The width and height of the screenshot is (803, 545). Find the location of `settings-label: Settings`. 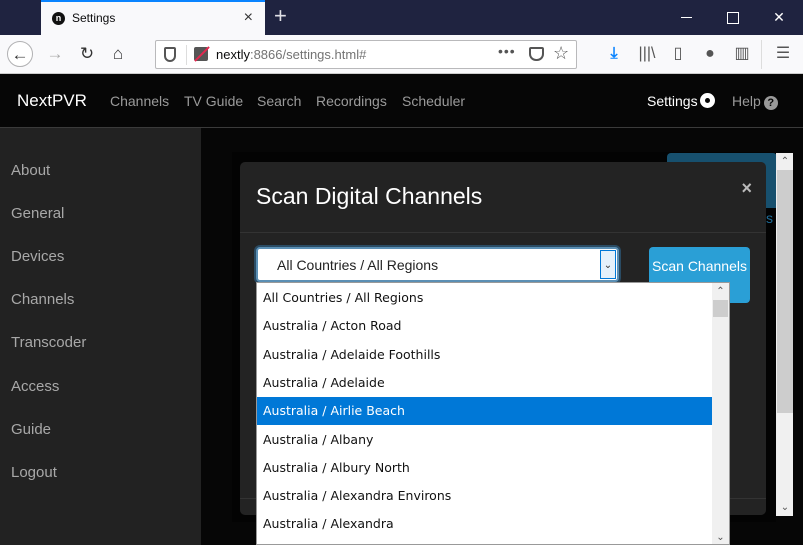

settings-label: Settings is located at coordinates (672, 101).